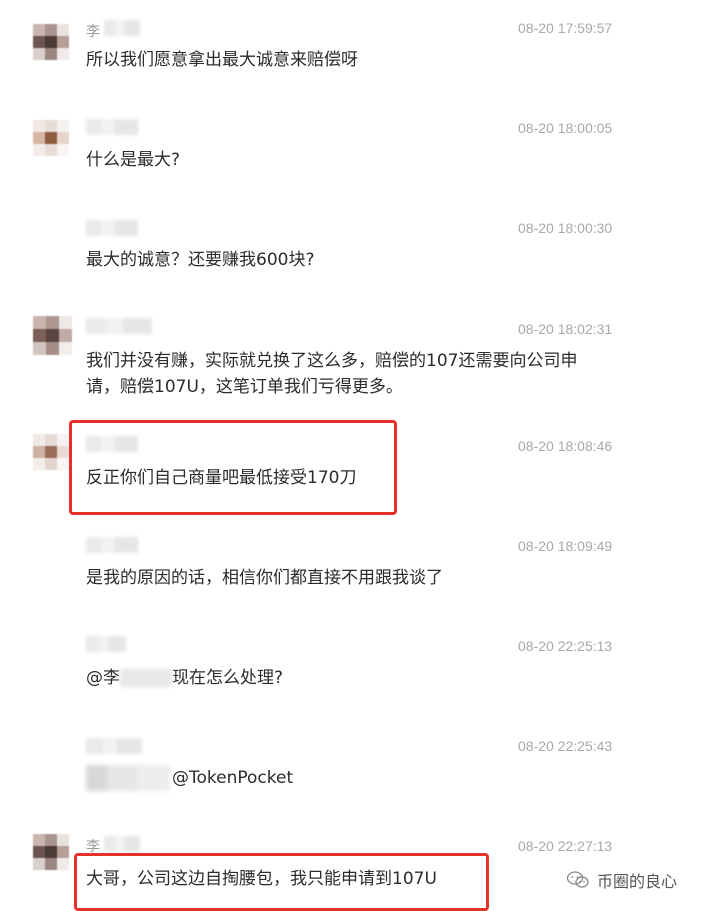 The width and height of the screenshot is (708, 911). Describe the element at coordinates (565, 228) in the screenshot. I see `timestamp: 08-20 18:00:30` at that location.